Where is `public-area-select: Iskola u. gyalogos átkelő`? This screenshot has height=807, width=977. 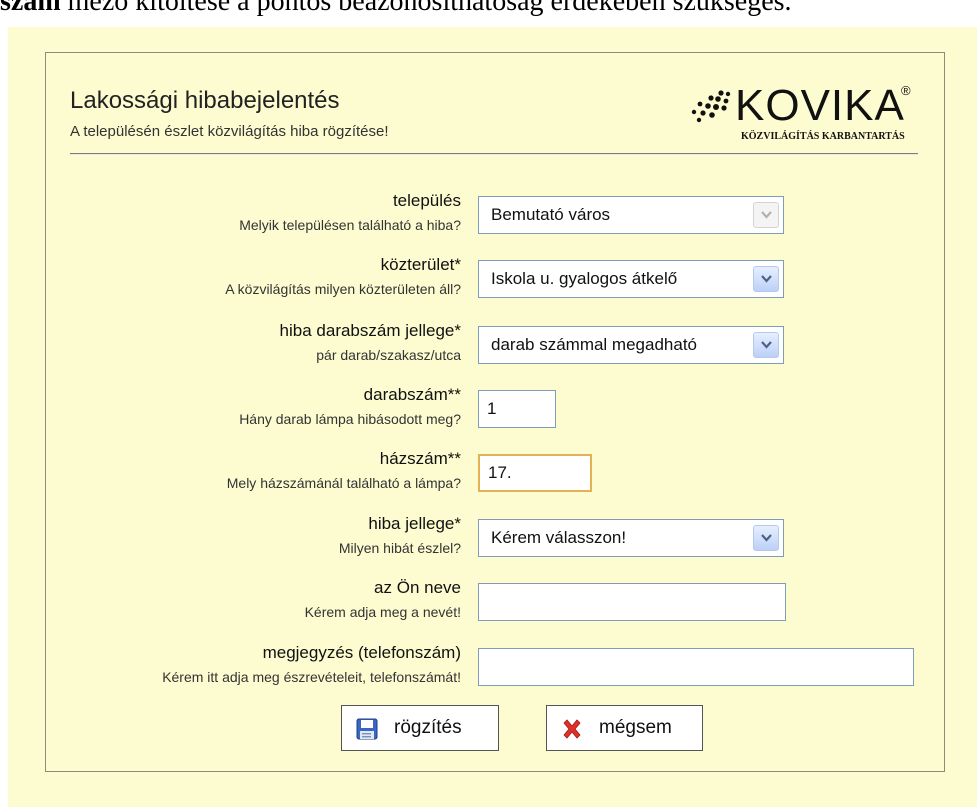
public-area-select: Iskola u. gyalogos átkelő is located at coordinates (631, 279).